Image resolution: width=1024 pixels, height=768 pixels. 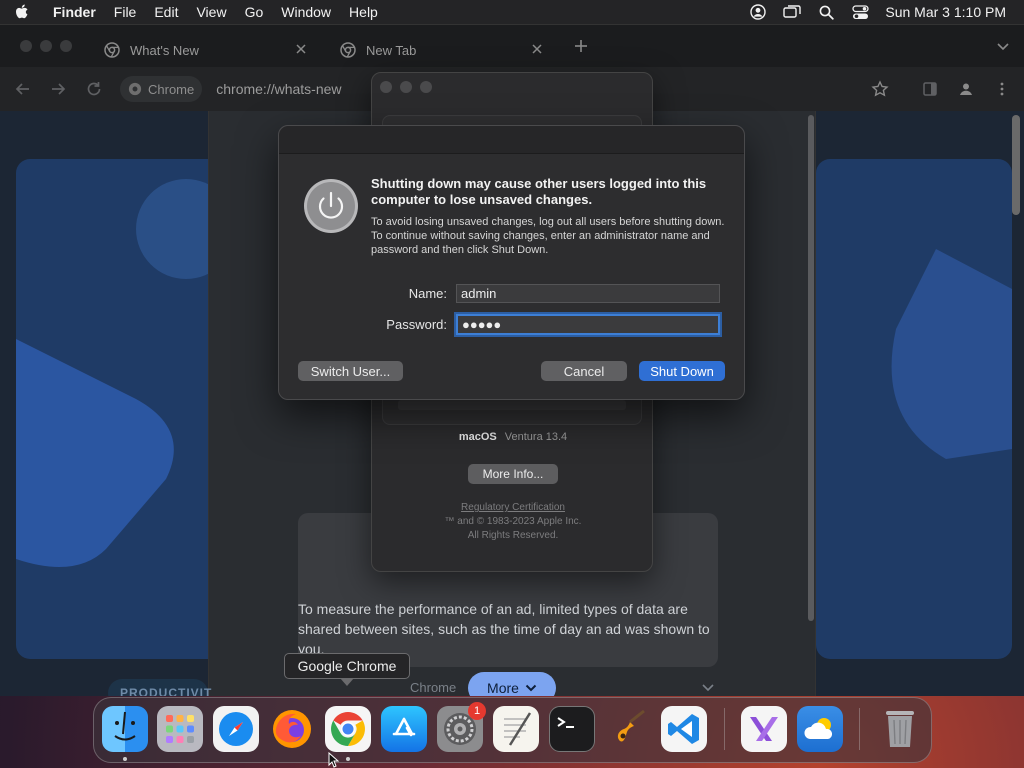 I want to click on vscode-icon, so click(x=684, y=729).